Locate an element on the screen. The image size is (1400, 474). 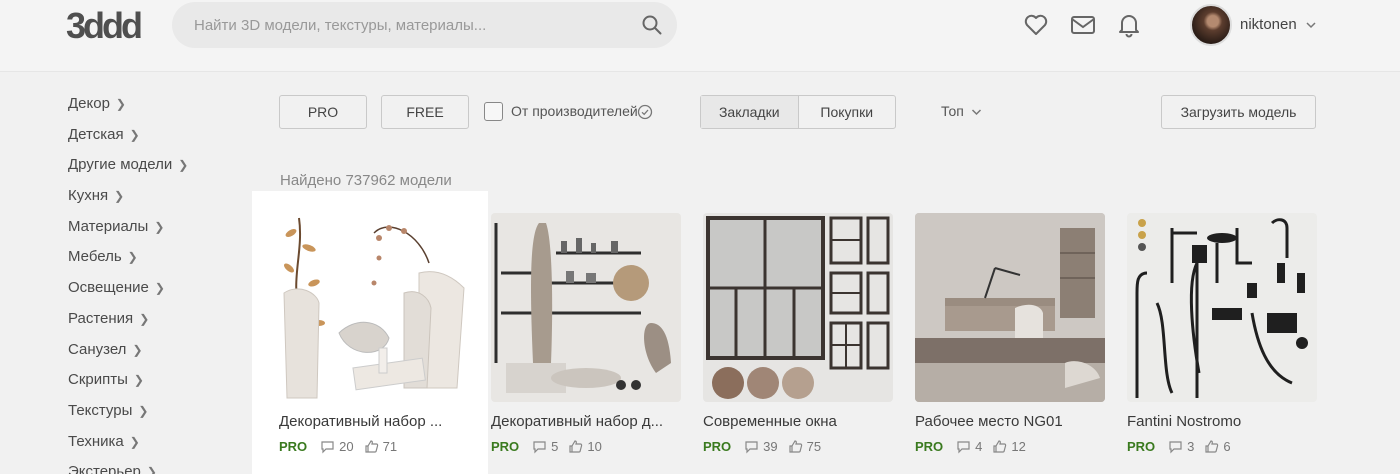
model-meta: PRO 3 6 is located at coordinates (1222, 446).